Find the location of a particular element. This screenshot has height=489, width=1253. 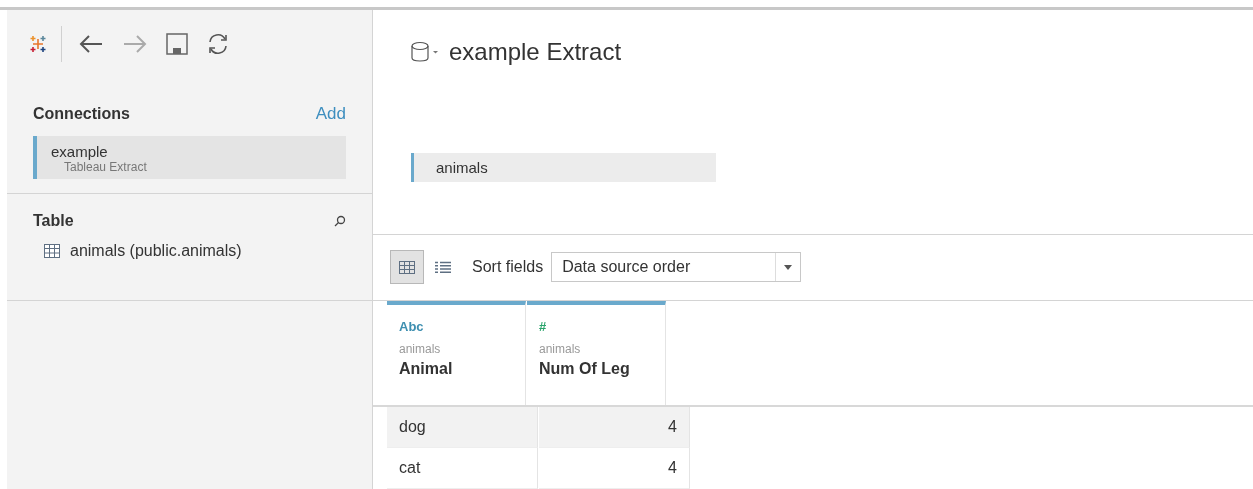

canvas-table: animals is located at coordinates (563, 167).